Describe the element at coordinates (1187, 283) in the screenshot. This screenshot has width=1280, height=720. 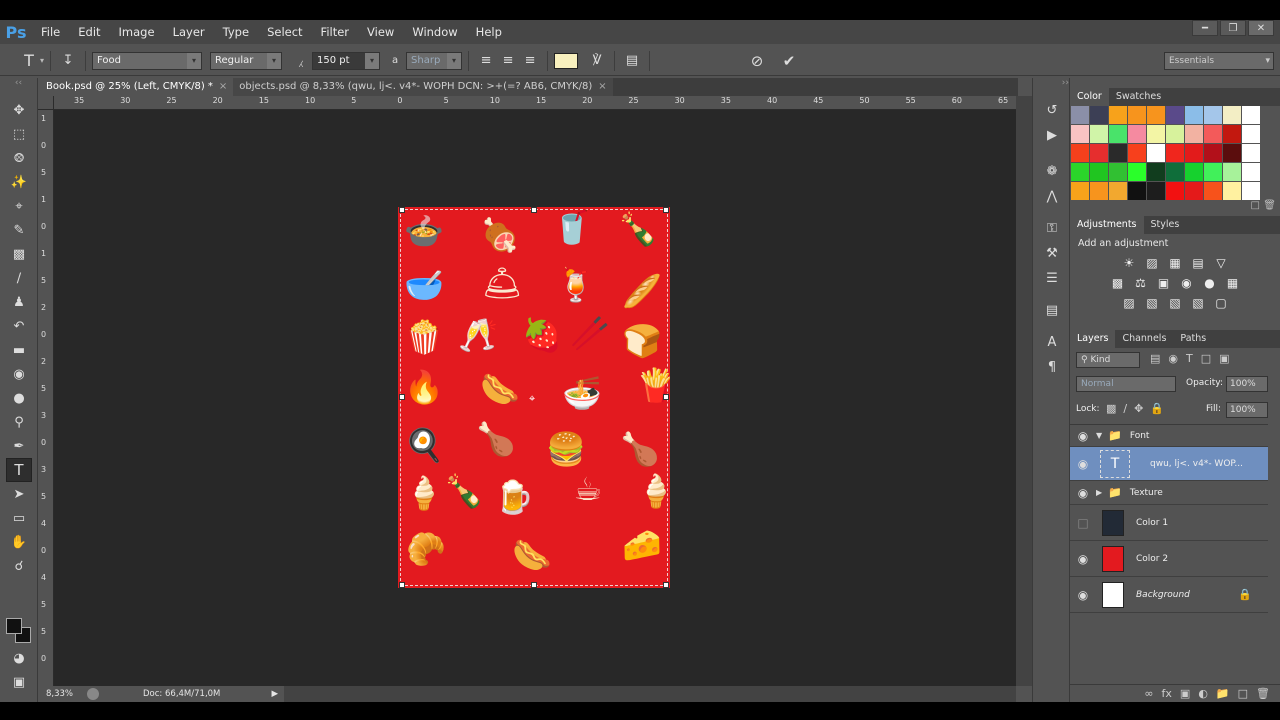
I see `photo-filter-icon: ◉` at that location.